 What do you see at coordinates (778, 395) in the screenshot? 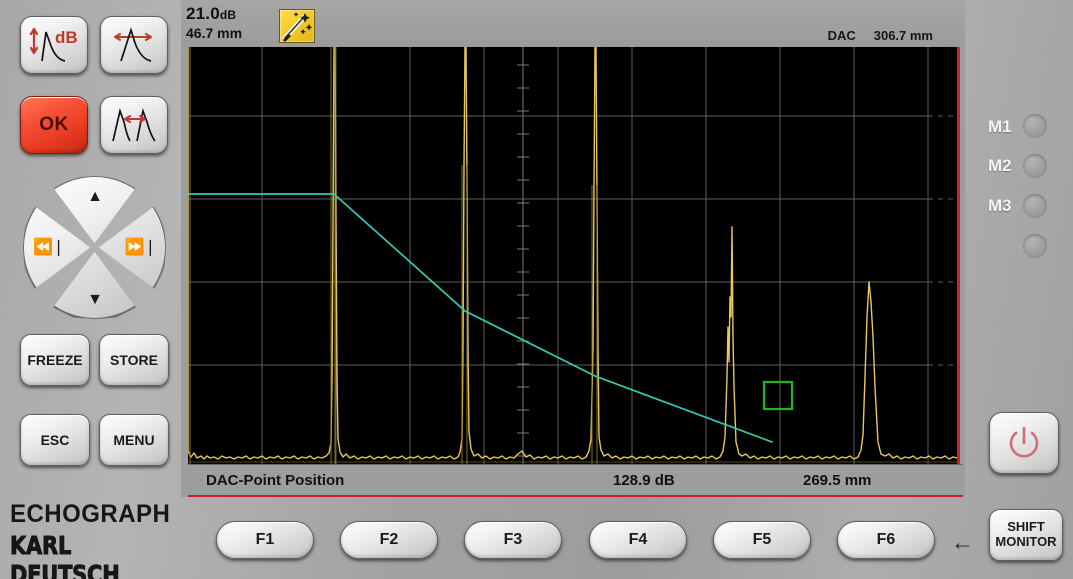
I see `dac-point-cursor` at bounding box center [778, 395].